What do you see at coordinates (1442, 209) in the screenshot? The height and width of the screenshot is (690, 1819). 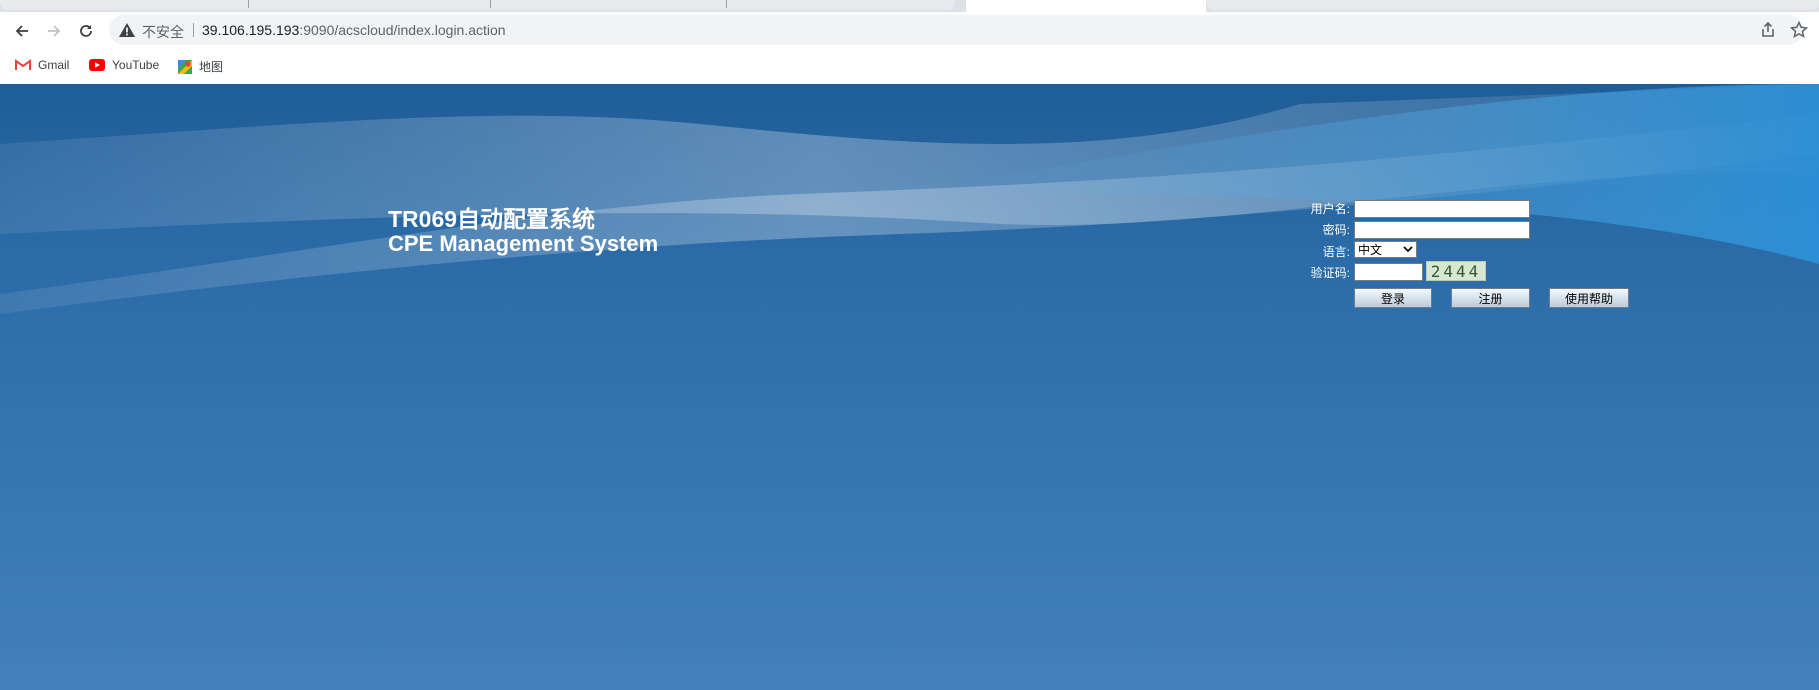 I see `username-input` at bounding box center [1442, 209].